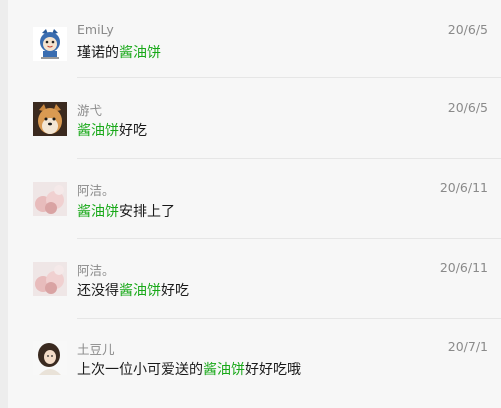 This screenshot has height=408, width=501. I want to click on comment-text: 上次一位小可爱送的酱油饼好好吃哦, so click(189, 369).